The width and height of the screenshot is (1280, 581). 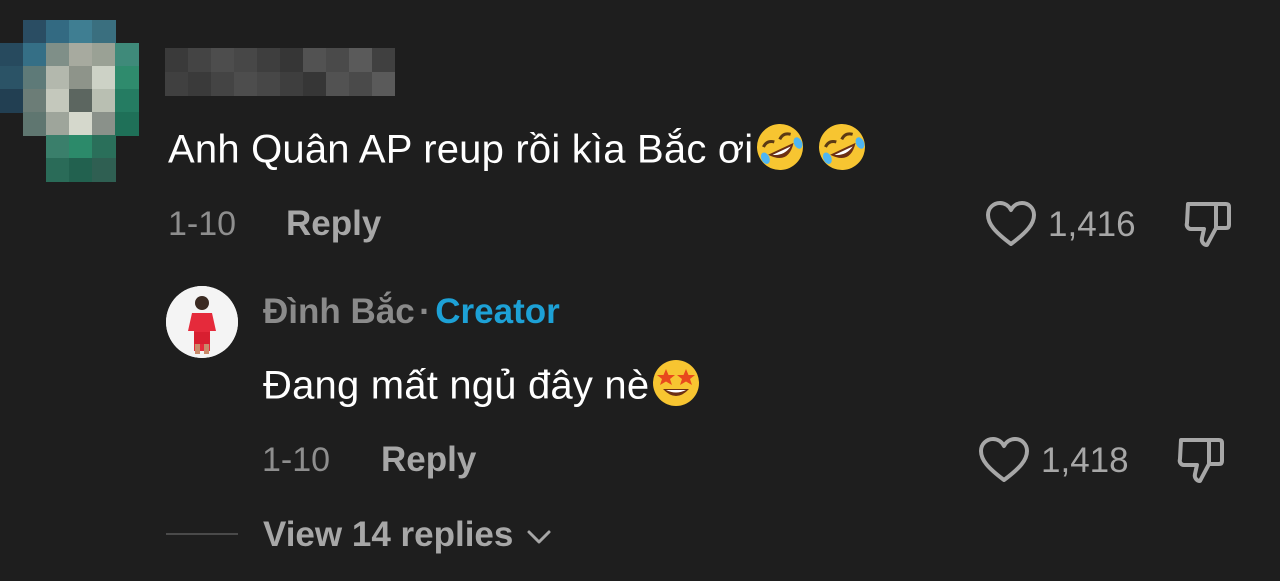 What do you see at coordinates (456, 385) in the screenshot?
I see `reply-text-content: Đang mất ngủ đây nè` at bounding box center [456, 385].